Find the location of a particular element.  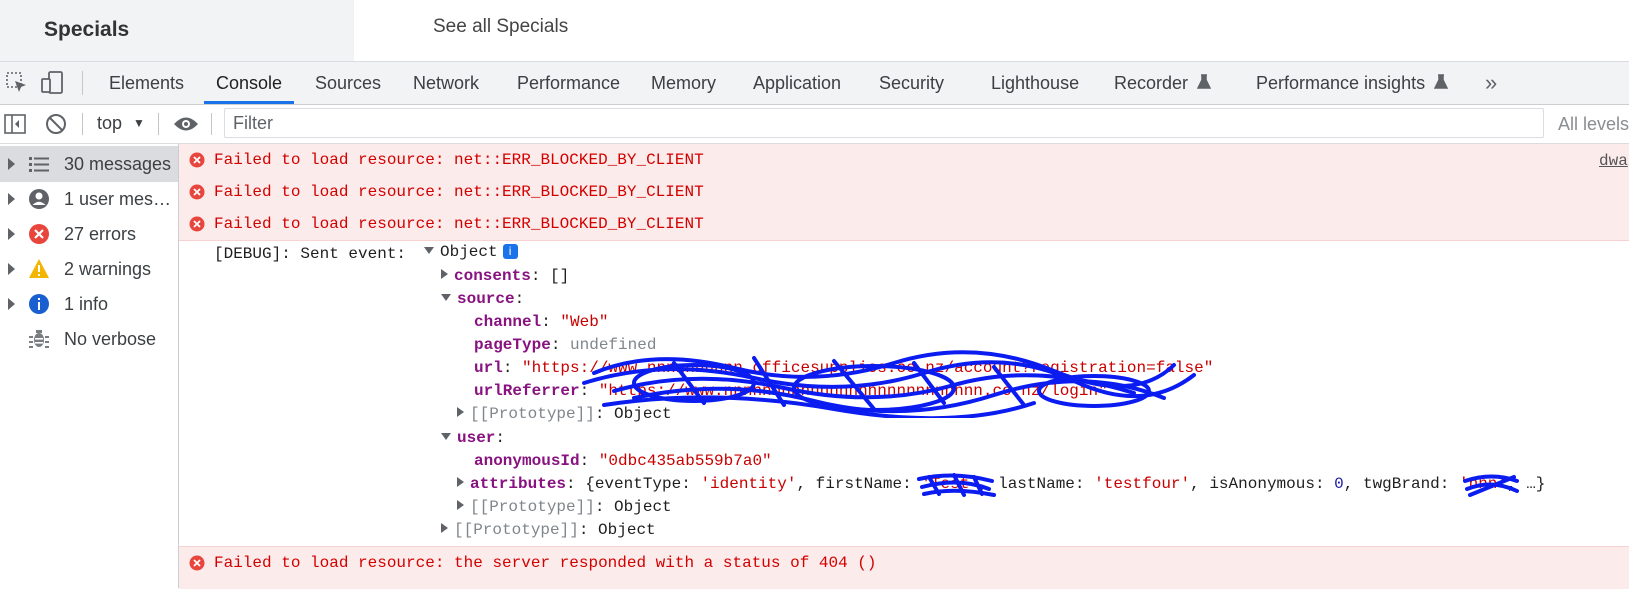

tab-performance-insights: Performance insights is located at coordinates (1352, 83).